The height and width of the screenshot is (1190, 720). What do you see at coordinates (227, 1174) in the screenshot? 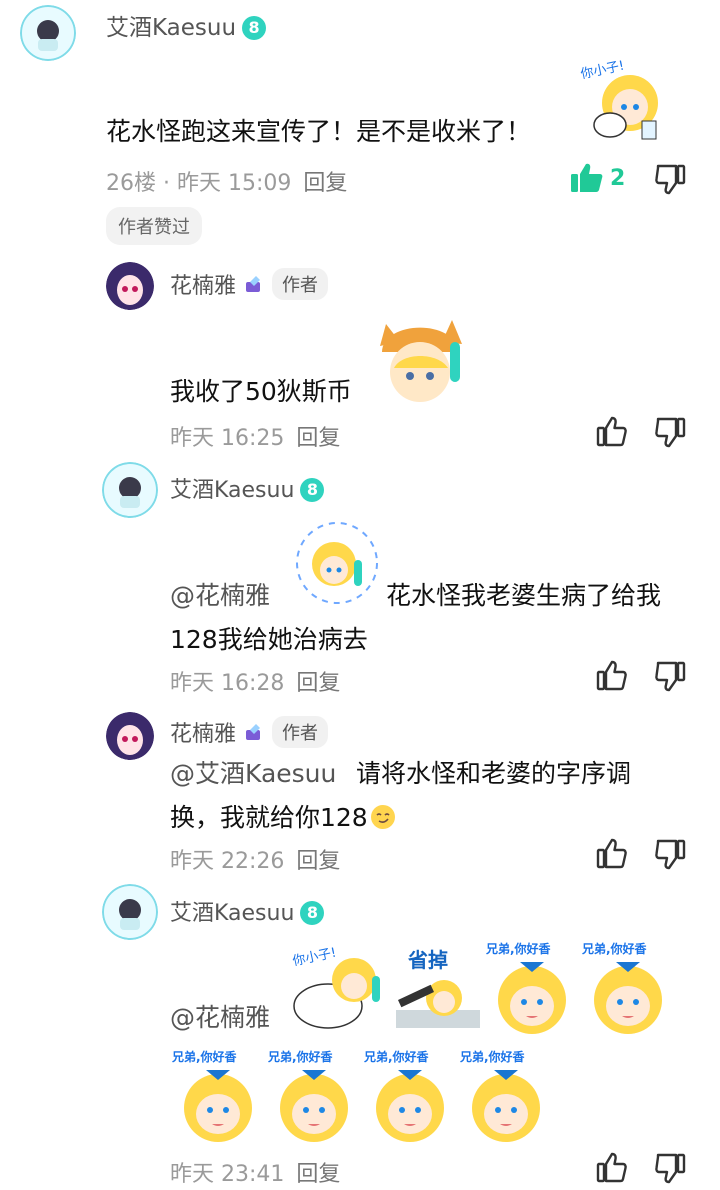
I see `comment-timestamp: 昨天 23:41` at bounding box center [227, 1174].